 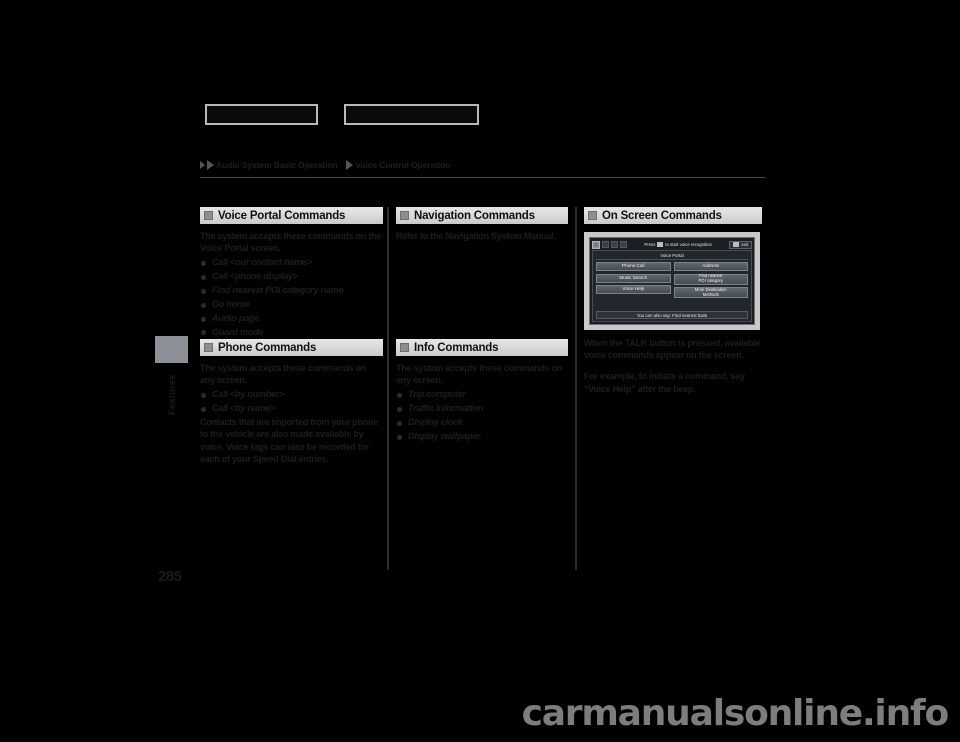 What do you see at coordinates (633, 278) in the screenshot?
I see `device-button-music-search: Music Search` at bounding box center [633, 278].